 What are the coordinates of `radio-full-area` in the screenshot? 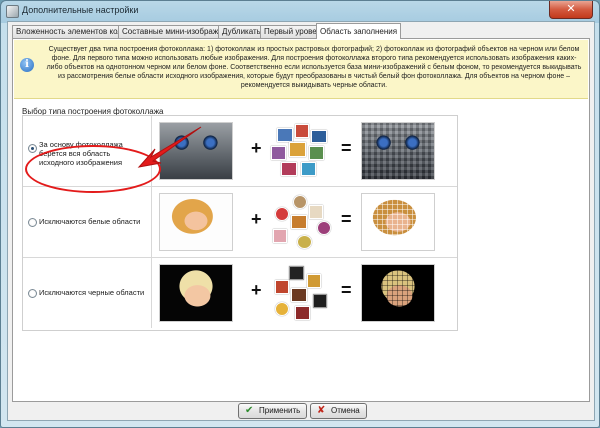 It's located at (32, 148).